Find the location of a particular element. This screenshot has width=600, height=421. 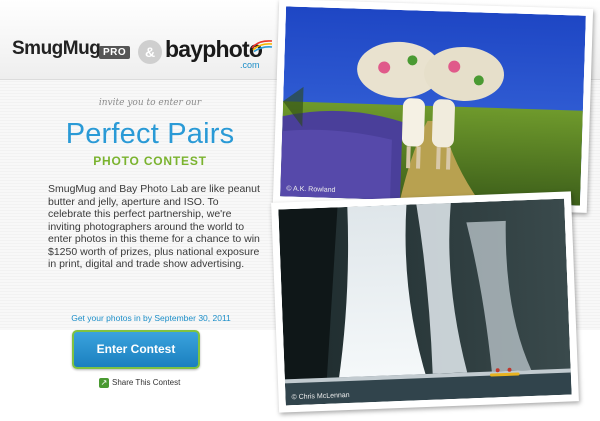

deadline-link: Get your photos in by September 30, 2011 is located at coordinates (151, 318).